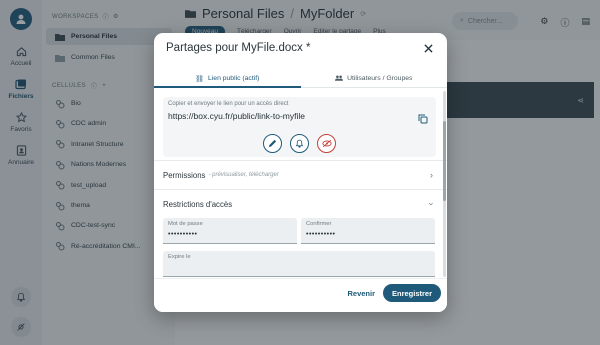  Describe the element at coordinates (444, 161) in the screenshot. I see `scrollbar-thumb` at that location.